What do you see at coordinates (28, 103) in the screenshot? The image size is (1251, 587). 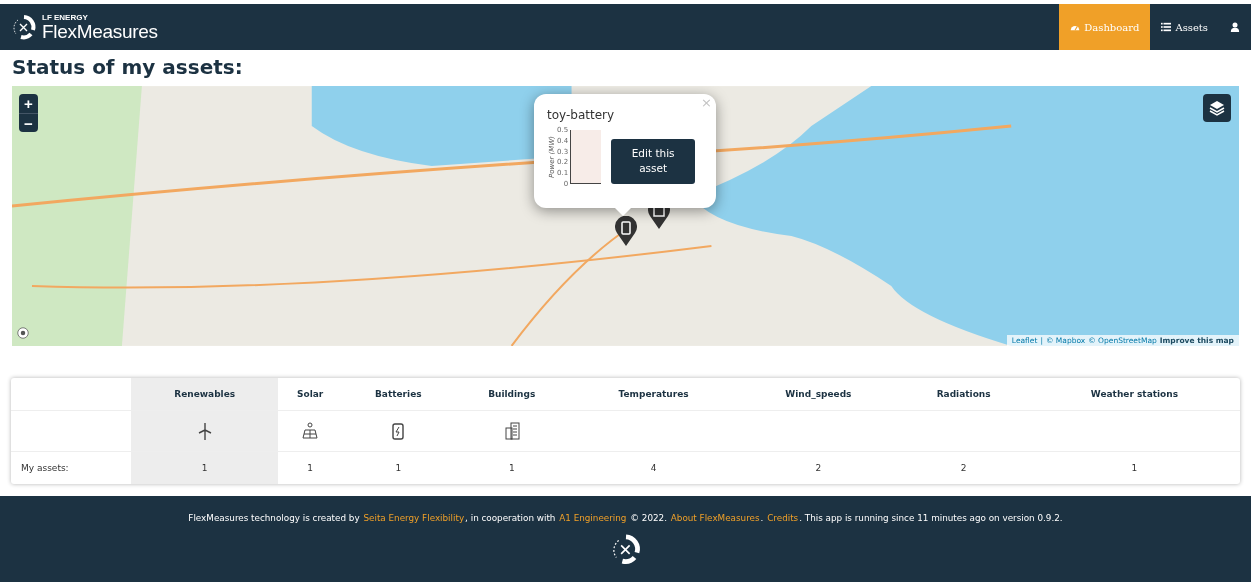 I see `zoom-in-button: +` at bounding box center [28, 103].